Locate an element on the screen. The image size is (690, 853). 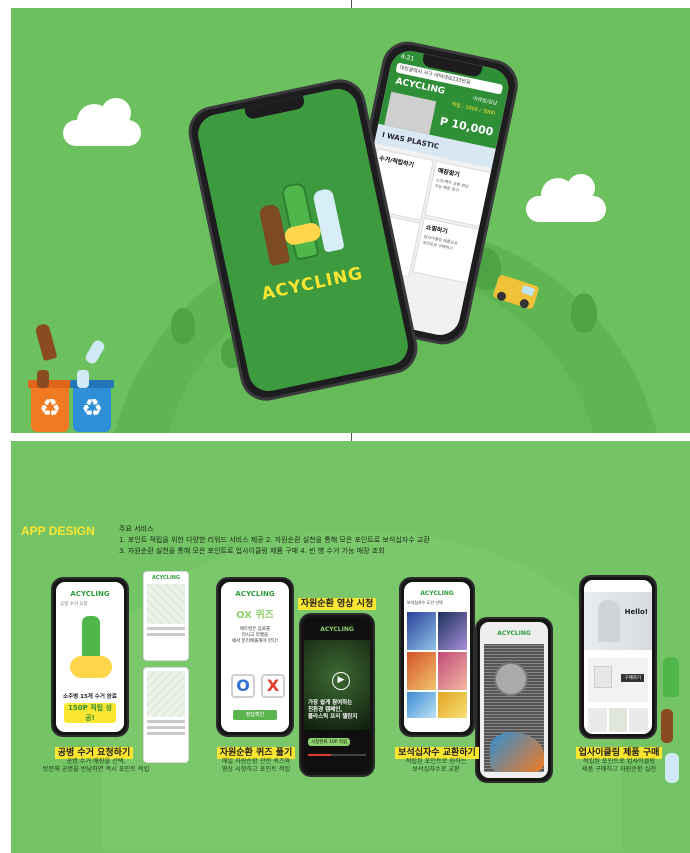
quiz-x-button: X is located at coordinates (273, 686).